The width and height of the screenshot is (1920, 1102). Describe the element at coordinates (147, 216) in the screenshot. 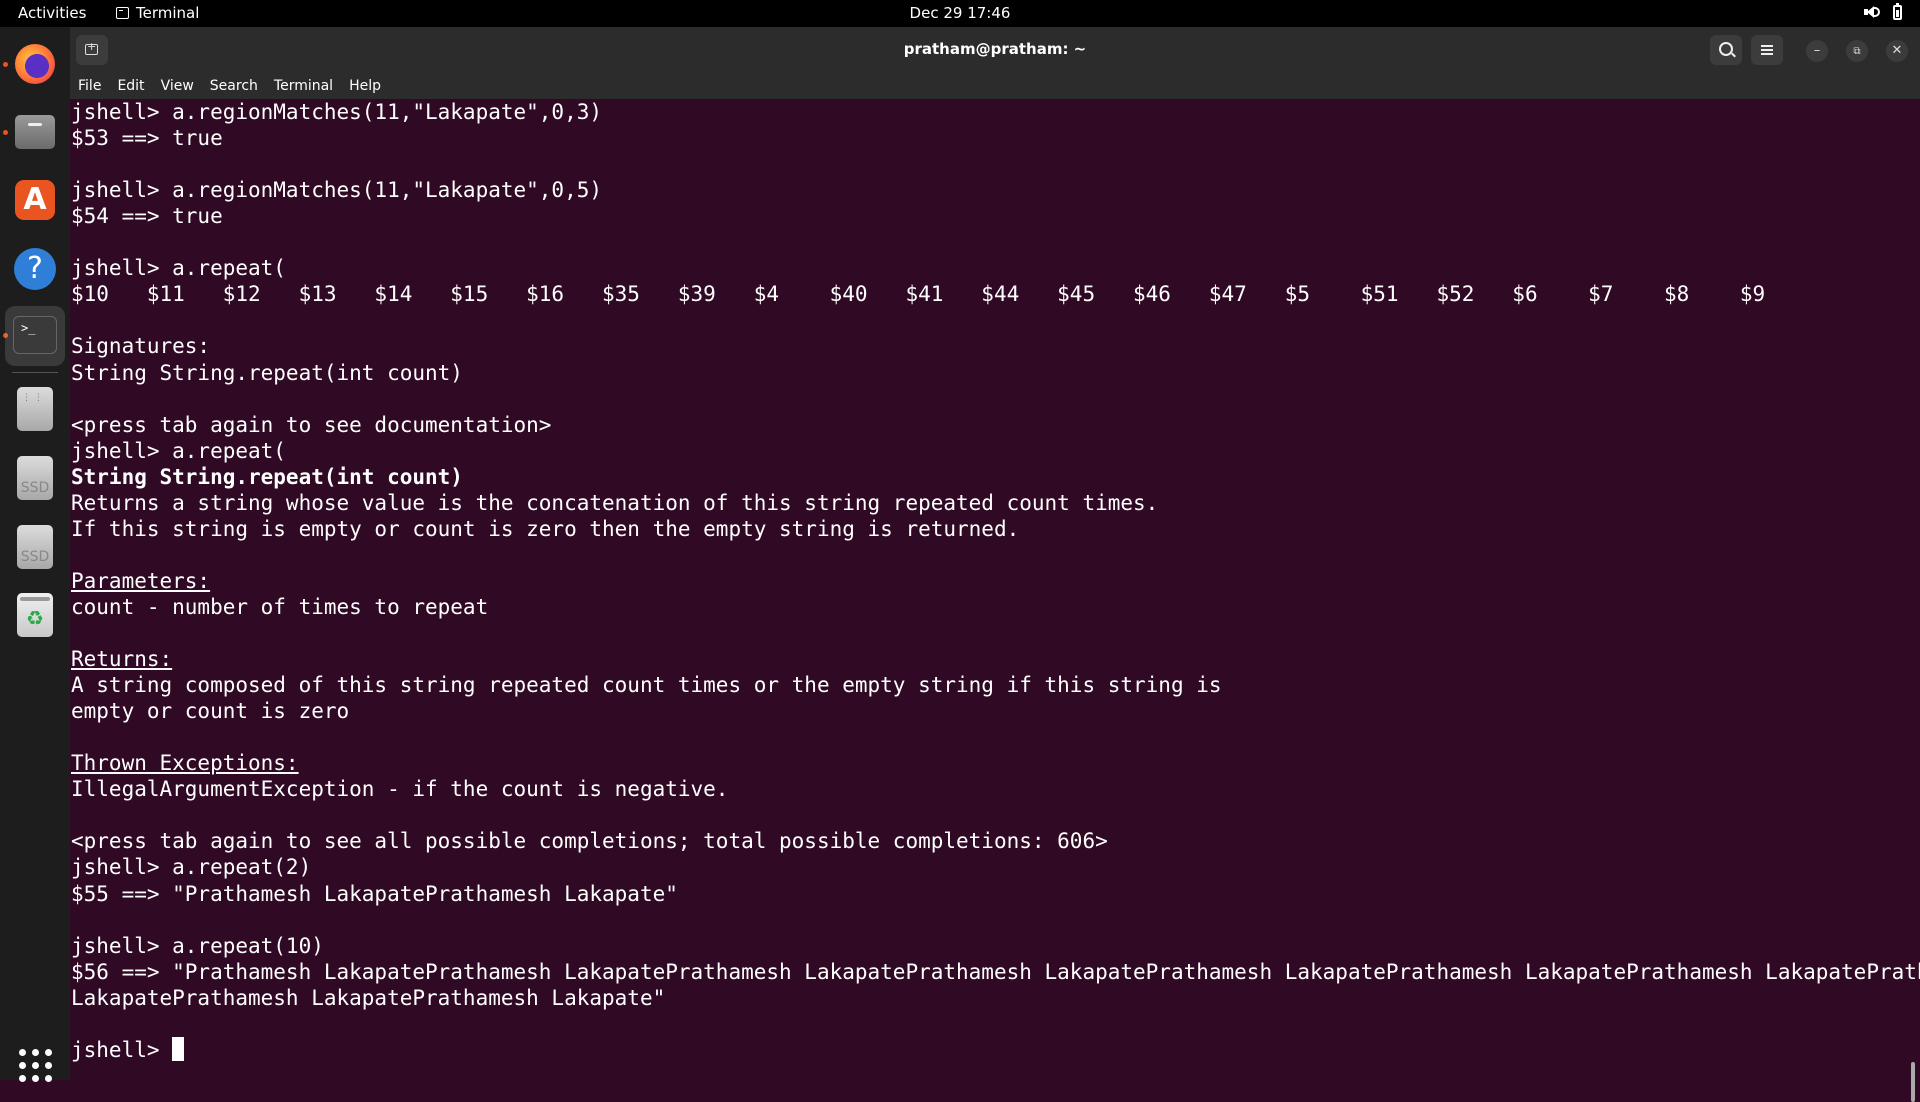

I see `terminal-line: $54 ==> true` at that location.